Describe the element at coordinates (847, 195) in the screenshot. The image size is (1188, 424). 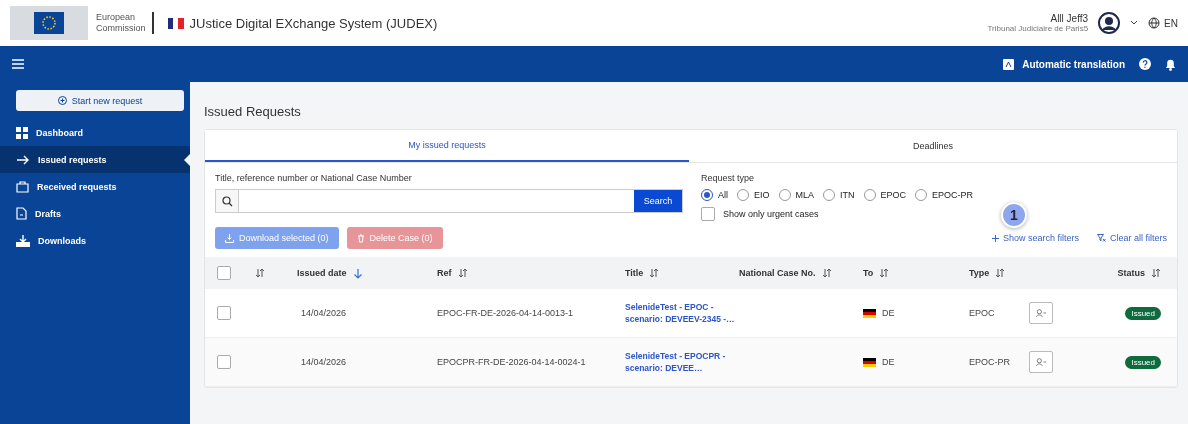
I see `radio-label: ITN` at that location.